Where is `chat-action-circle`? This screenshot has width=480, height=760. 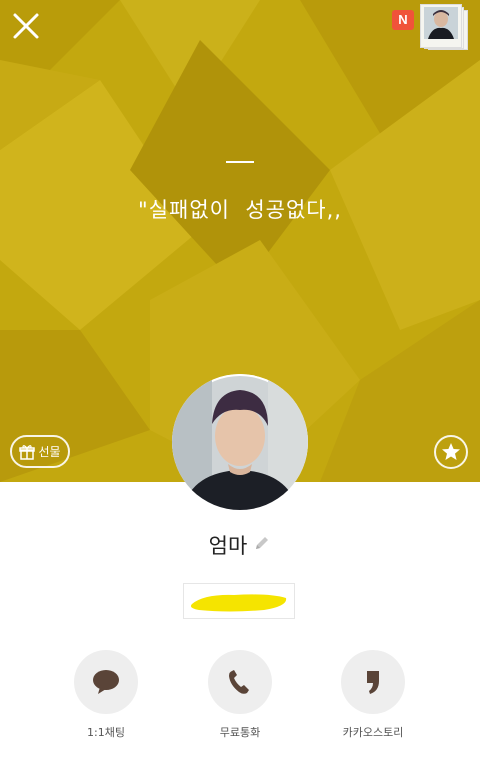 chat-action-circle is located at coordinates (106, 682).